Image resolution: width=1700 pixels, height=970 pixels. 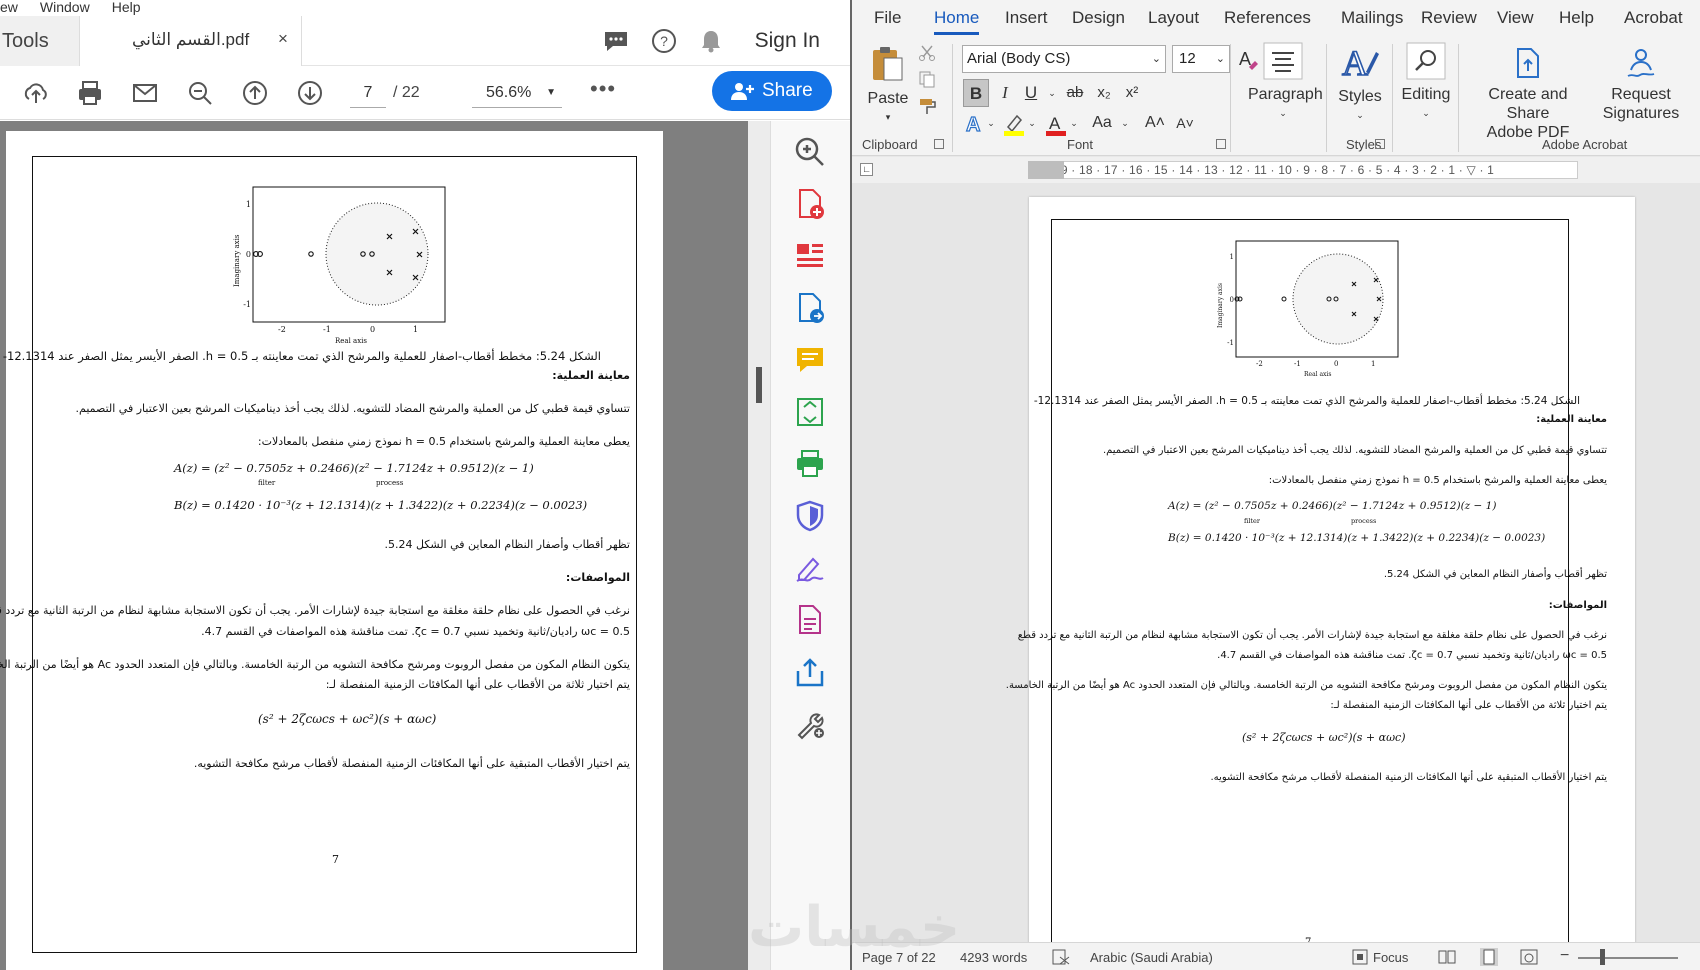 I want to click on share-file-icon, so click(x=810, y=672).